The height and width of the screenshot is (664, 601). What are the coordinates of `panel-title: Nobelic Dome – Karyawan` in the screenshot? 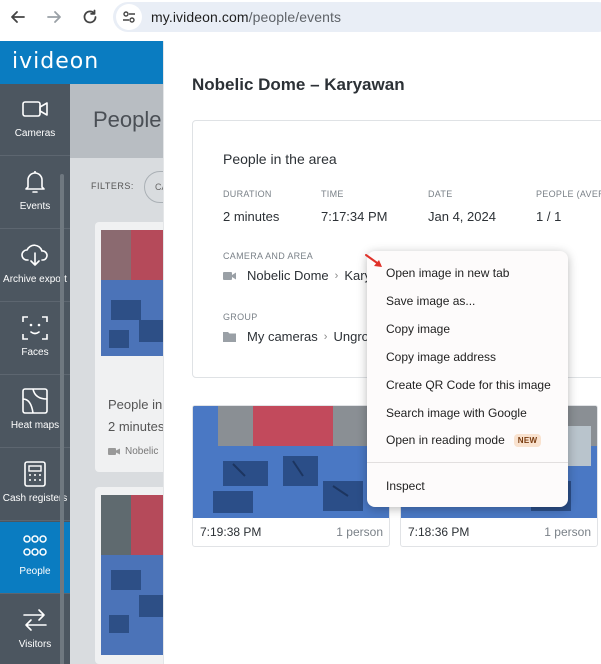 It's located at (298, 84).